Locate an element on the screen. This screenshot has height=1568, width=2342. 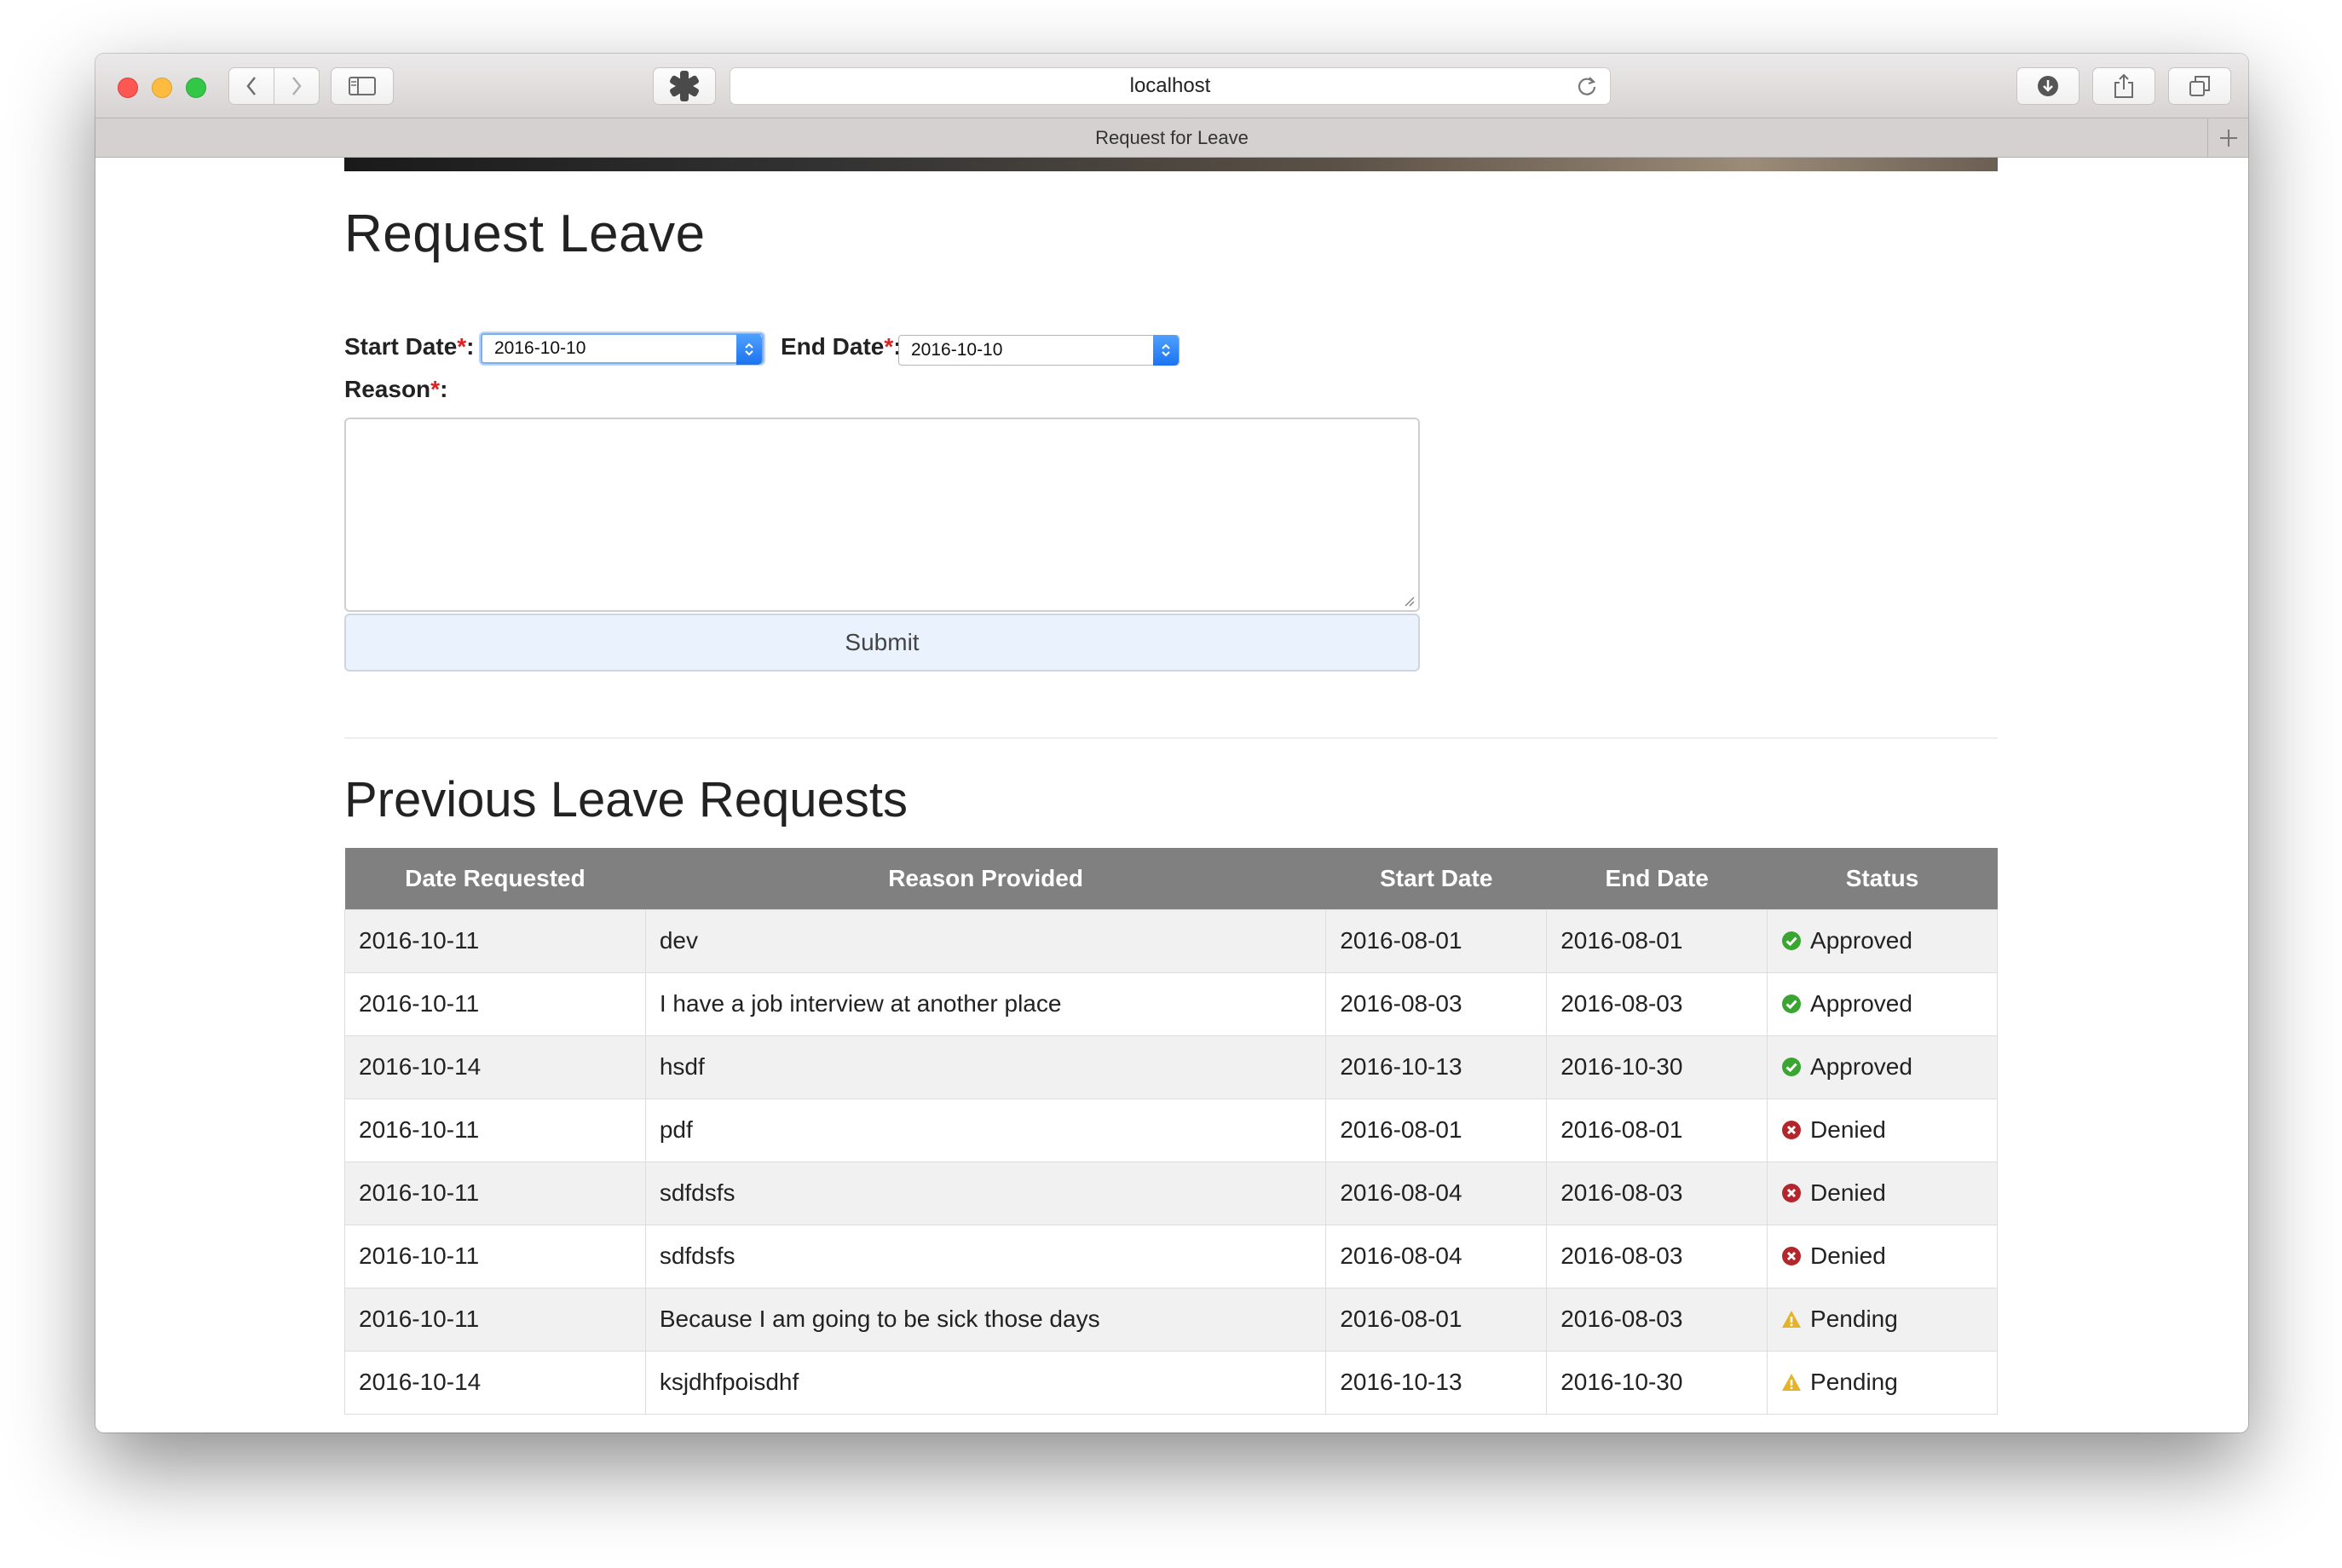
tab-title: Request for Leave is located at coordinates (1172, 138).